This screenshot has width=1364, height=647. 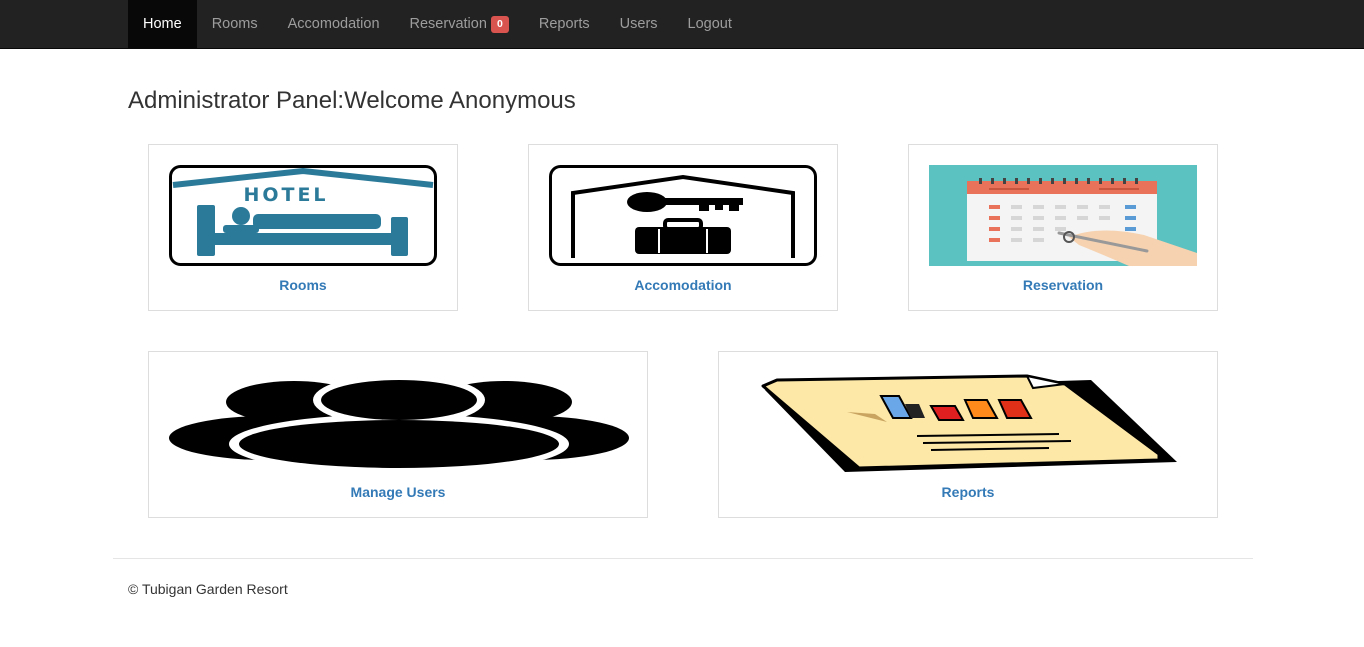 I want to click on footer-copyright: © Tubigan Garden Resort, so click(x=208, y=589).